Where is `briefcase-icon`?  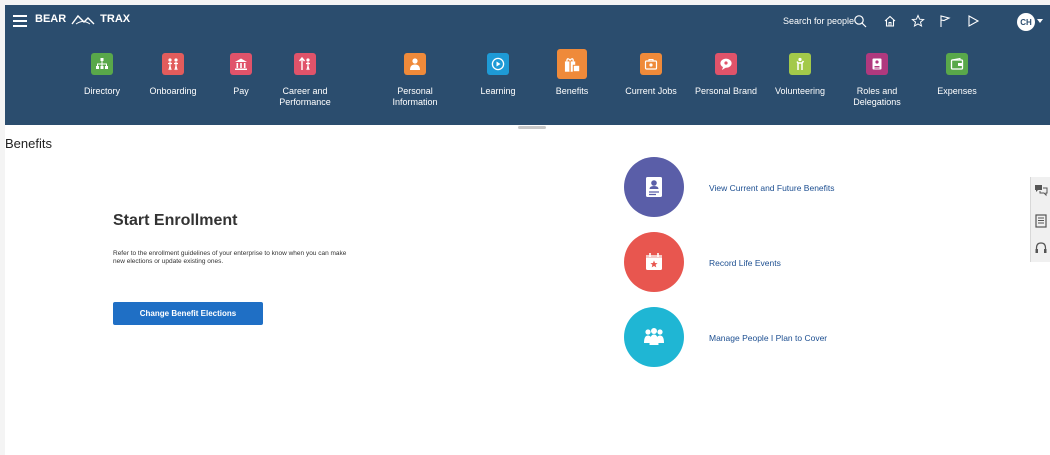 briefcase-icon is located at coordinates (651, 64).